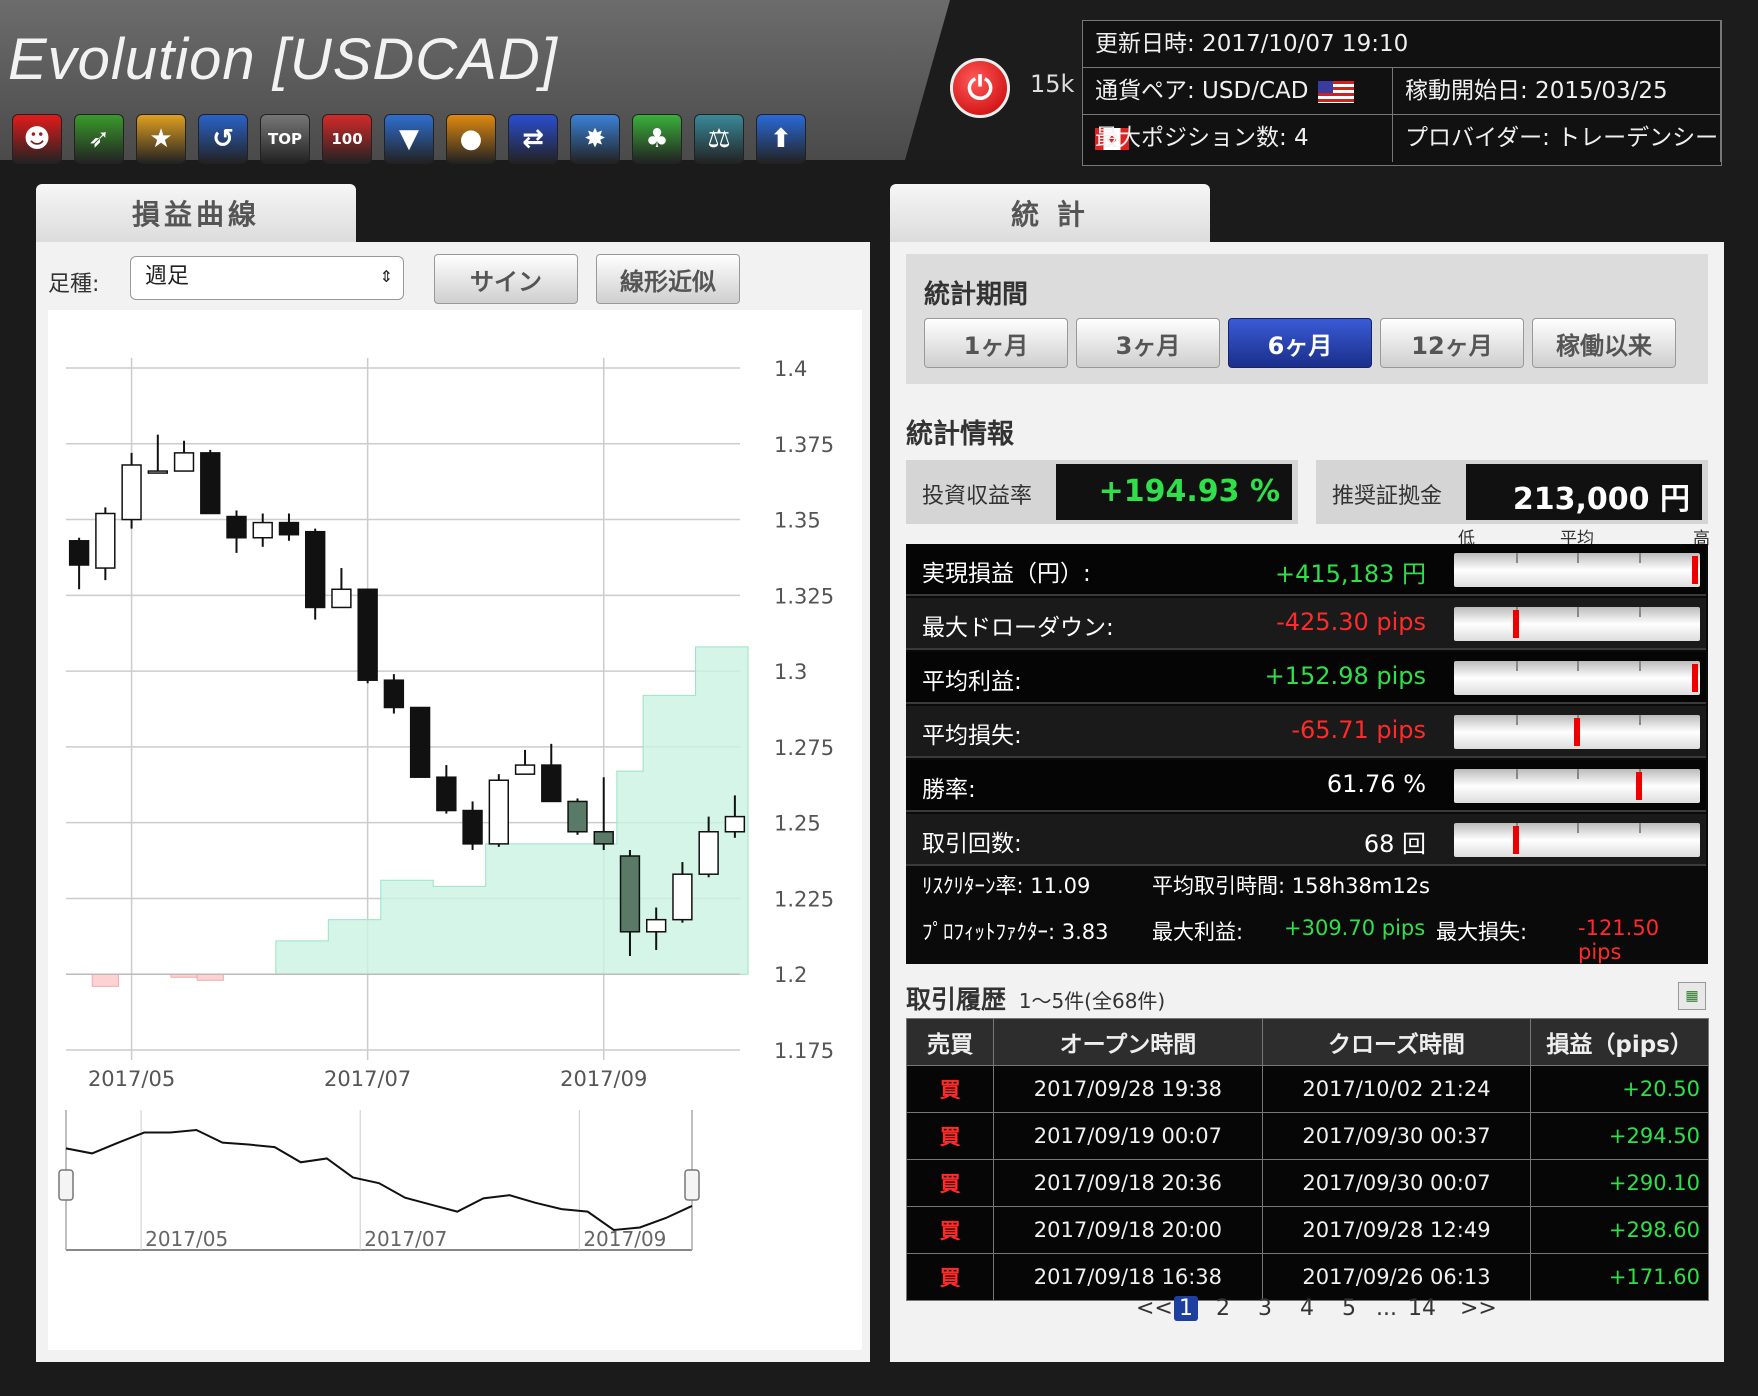  Describe the element at coordinates (1307, 1308) in the screenshot. I see `pager-page: 4` at that location.